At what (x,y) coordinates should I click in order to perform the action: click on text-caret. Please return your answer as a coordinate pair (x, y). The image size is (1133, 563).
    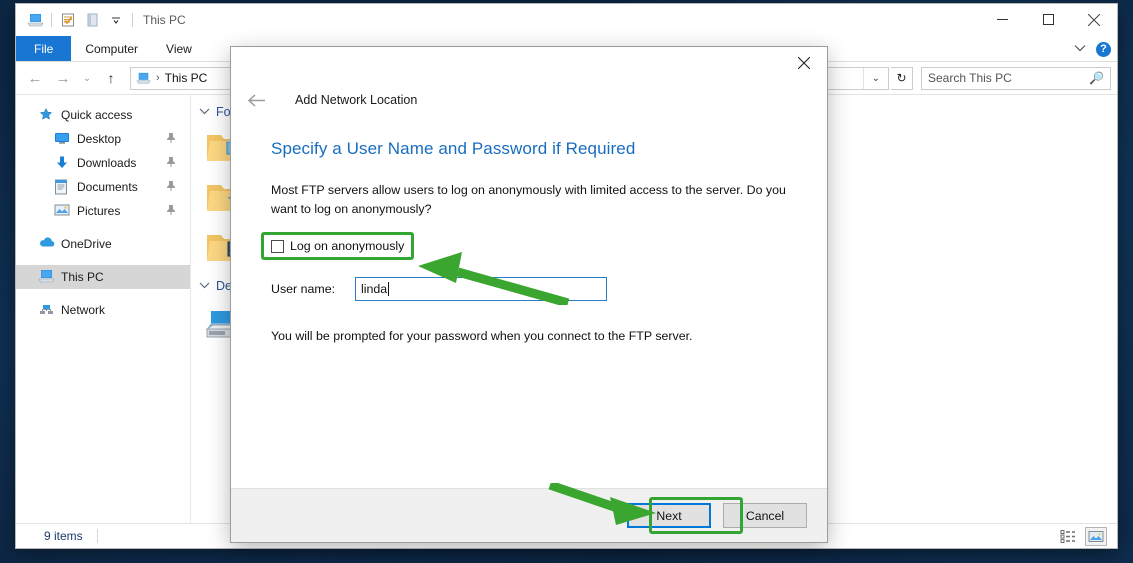
    Looking at the image, I should click on (389, 288).